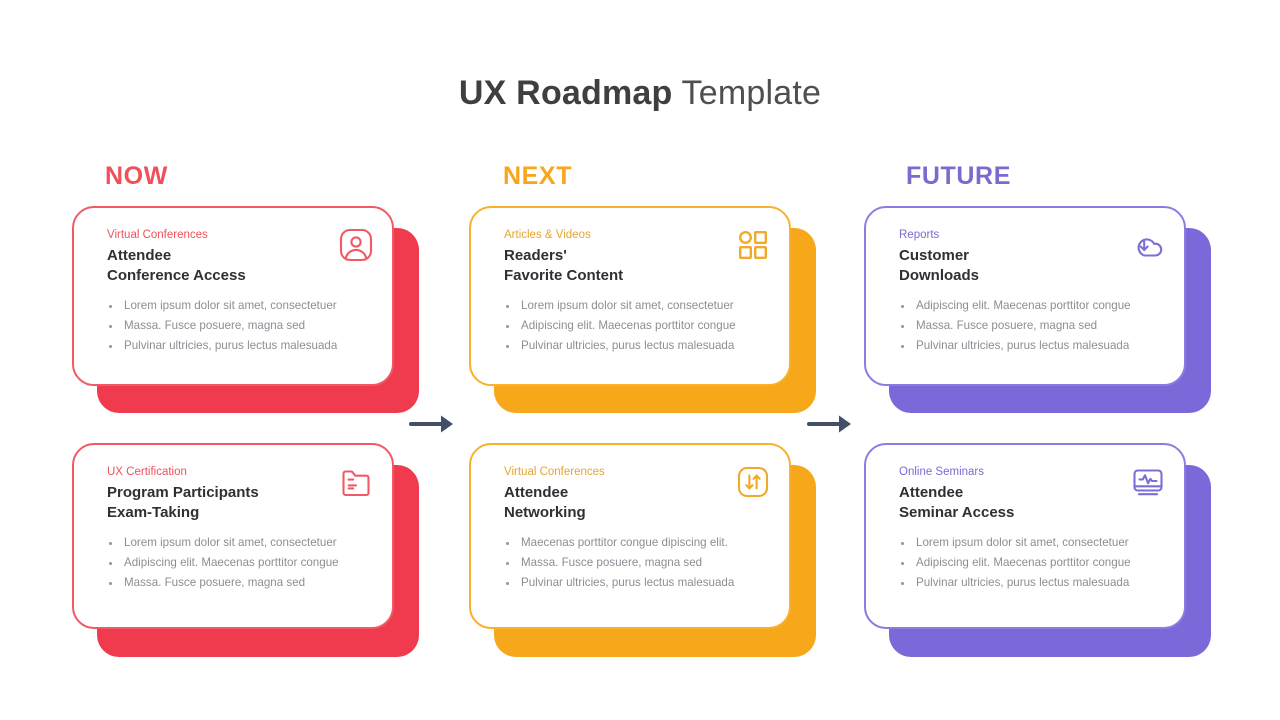 Image resolution: width=1280 pixels, height=720 pixels. I want to click on page-title: UX Roadmap Template, so click(640, 93).